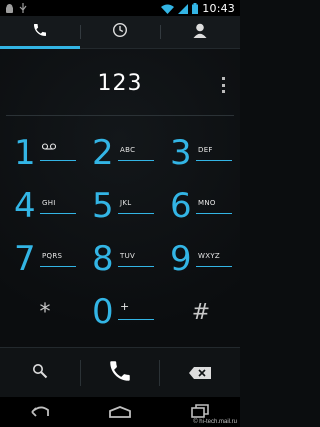  What do you see at coordinates (128, 256) in the screenshot?
I see `key-letters: TUV` at bounding box center [128, 256].